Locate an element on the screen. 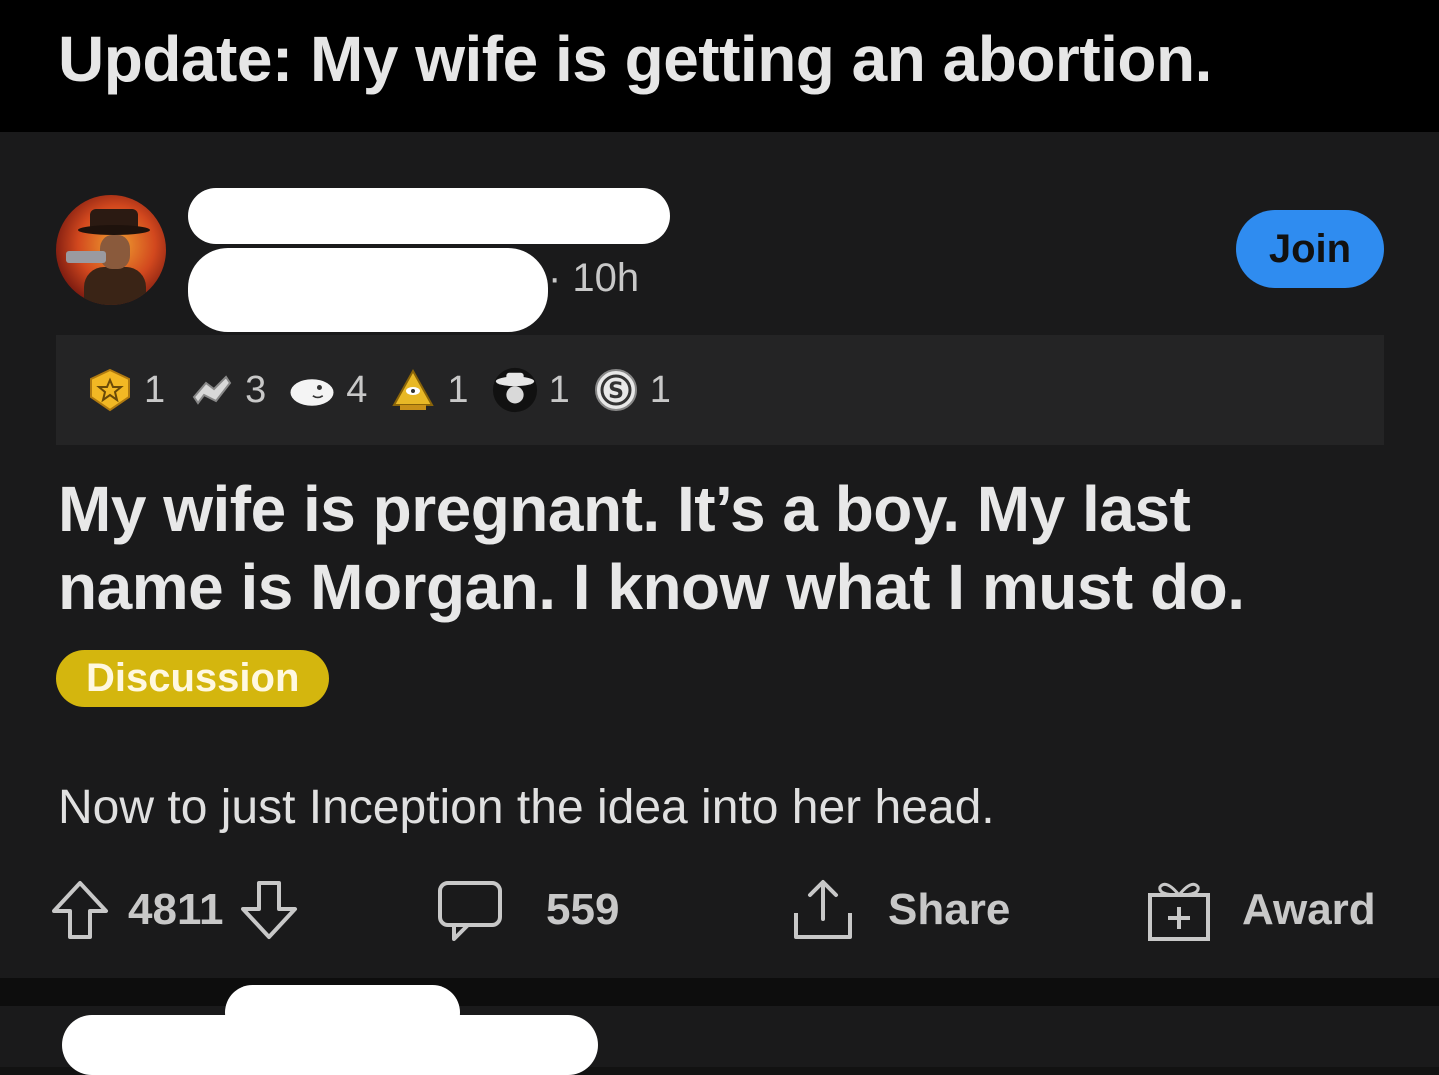 The height and width of the screenshot is (1075, 1439). handshake-award-icon is located at coordinates (211, 390).